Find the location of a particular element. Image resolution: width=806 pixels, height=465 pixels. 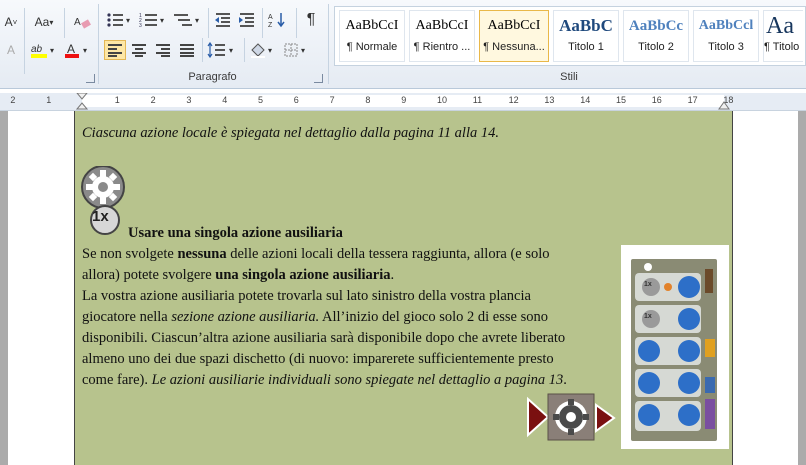

ruler-number: 4 is located at coordinates (225, 100).